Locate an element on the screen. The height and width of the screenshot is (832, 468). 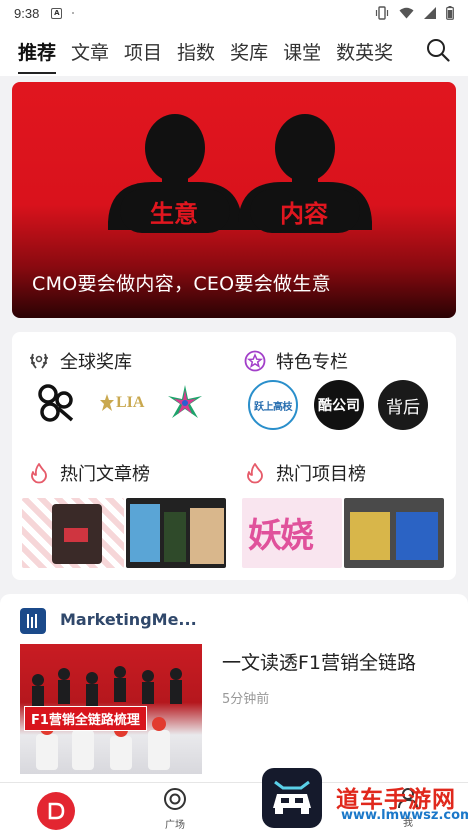
column-logo-2-text: 酷公司 is located at coordinates (339, 406).